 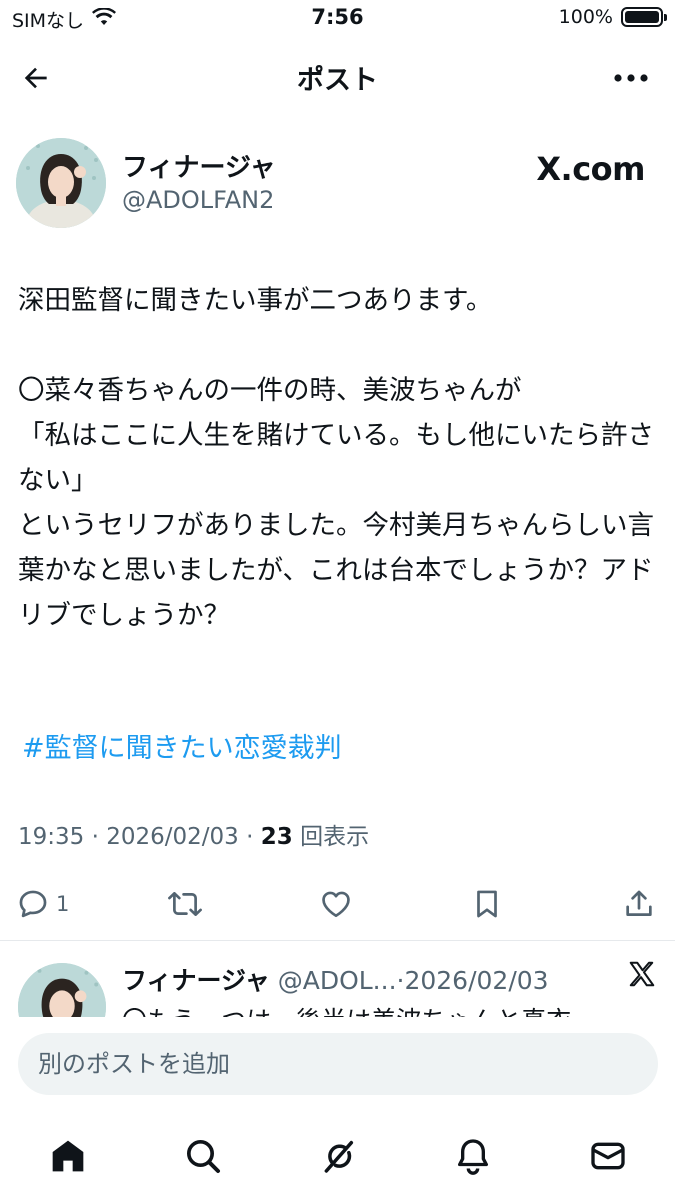 I want to click on search-icon, so click(x=203, y=1156).